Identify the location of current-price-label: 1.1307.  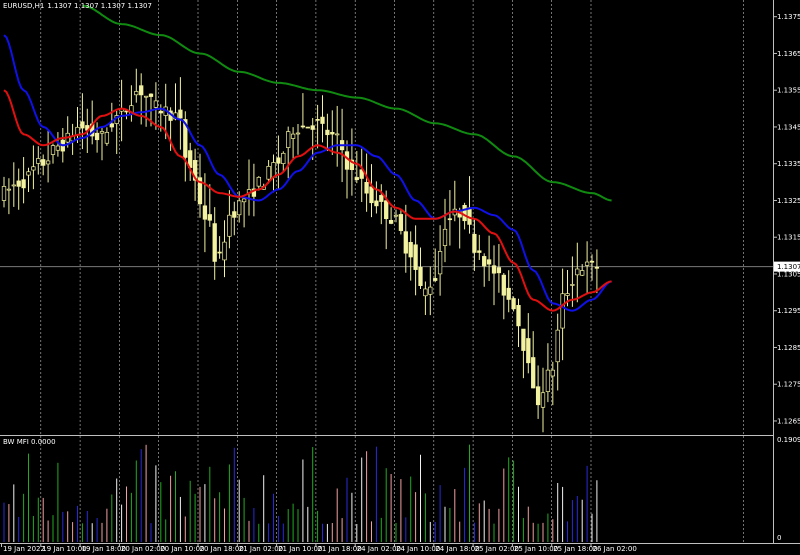
(788, 267).